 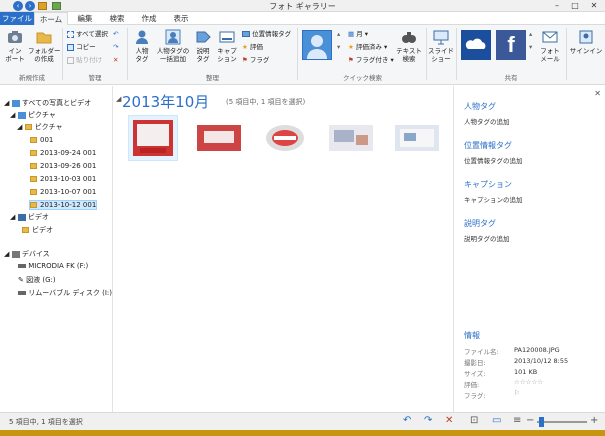 I want to click on date-value: 2013/10/12 8:55, so click(x=541, y=361).